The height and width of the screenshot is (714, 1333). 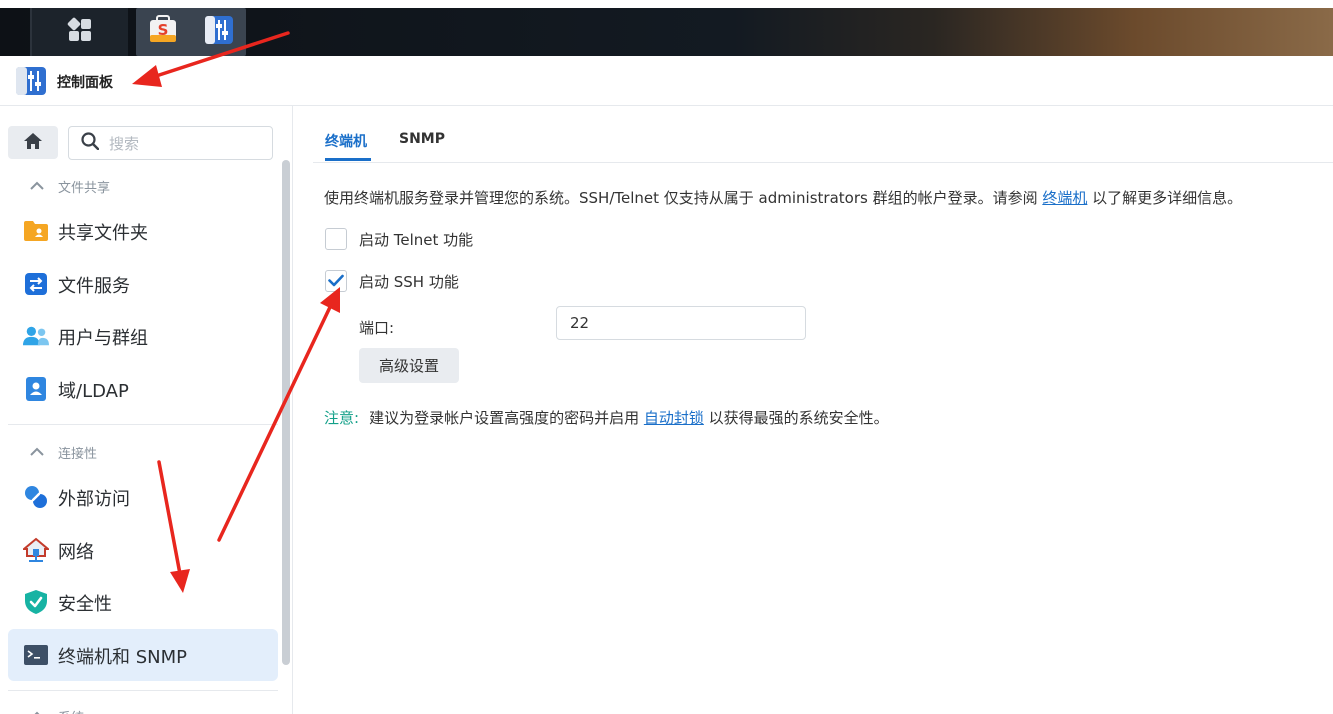 I want to click on note-prefix: 建议为登录帐户设置高强度的密码并启用, so click(x=506, y=418).